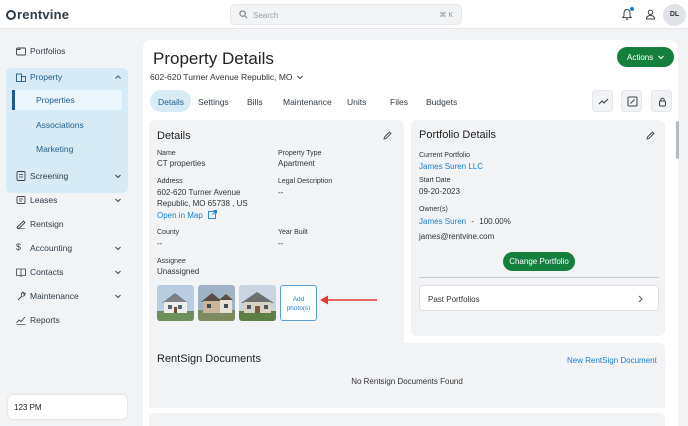 The height and width of the screenshot is (426, 688). What do you see at coordinates (213, 101) in the screenshot?
I see `tab-settings: Settings` at bounding box center [213, 101].